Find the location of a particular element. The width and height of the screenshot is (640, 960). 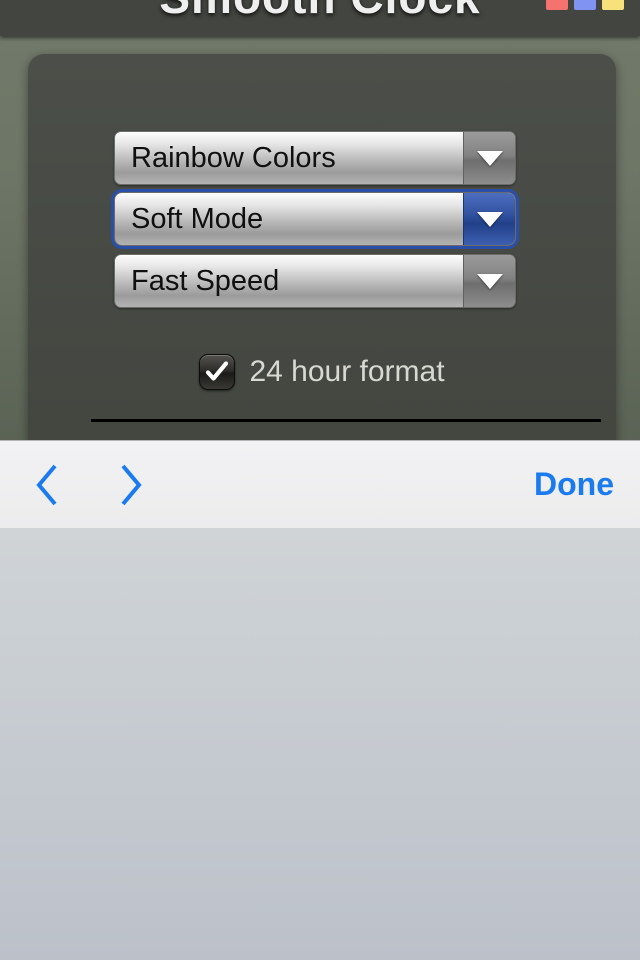

hour-format-row: 24 hour format is located at coordinates (322, 372).